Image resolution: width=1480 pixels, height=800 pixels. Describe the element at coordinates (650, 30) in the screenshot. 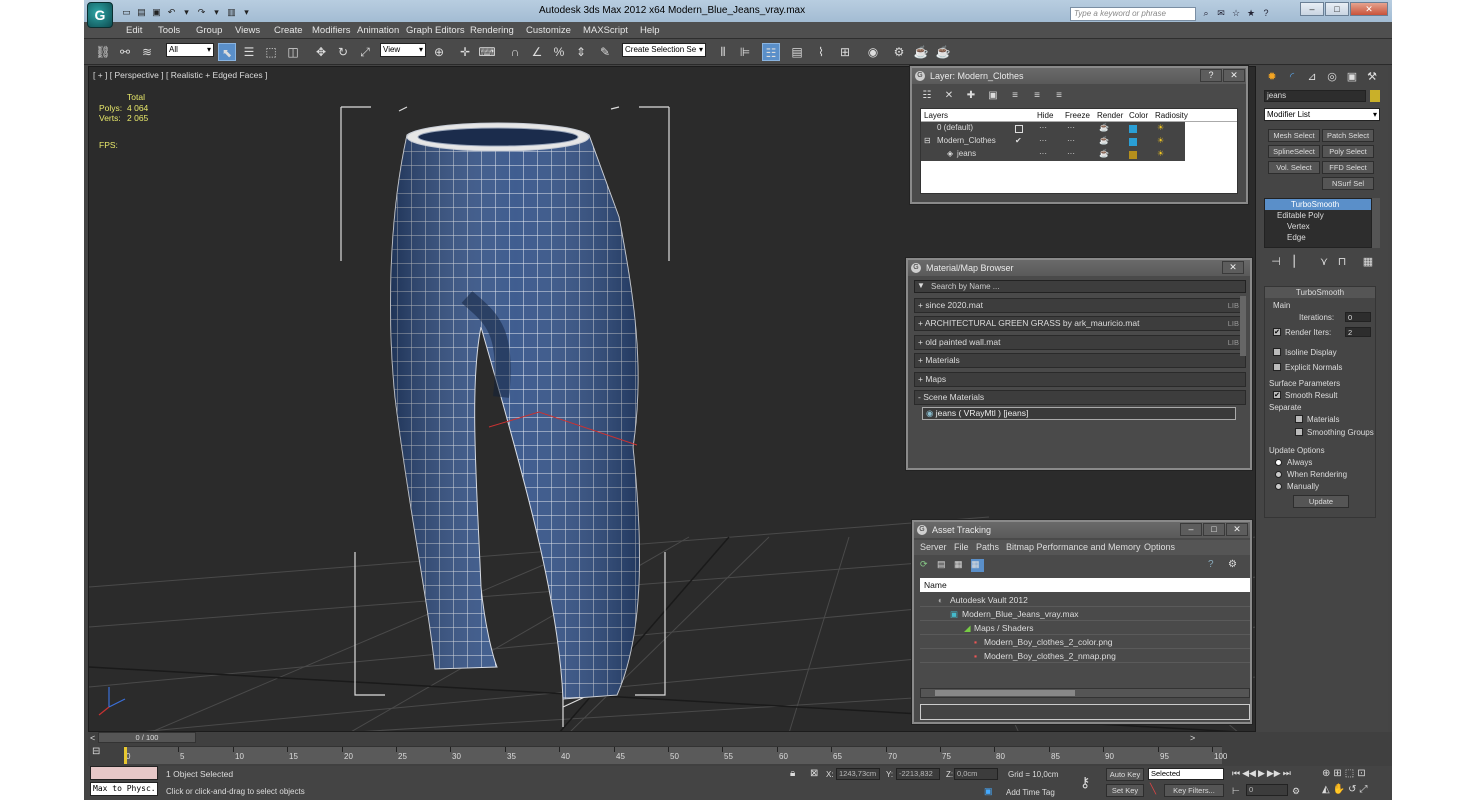

I see `menu-help: Help` at that location.